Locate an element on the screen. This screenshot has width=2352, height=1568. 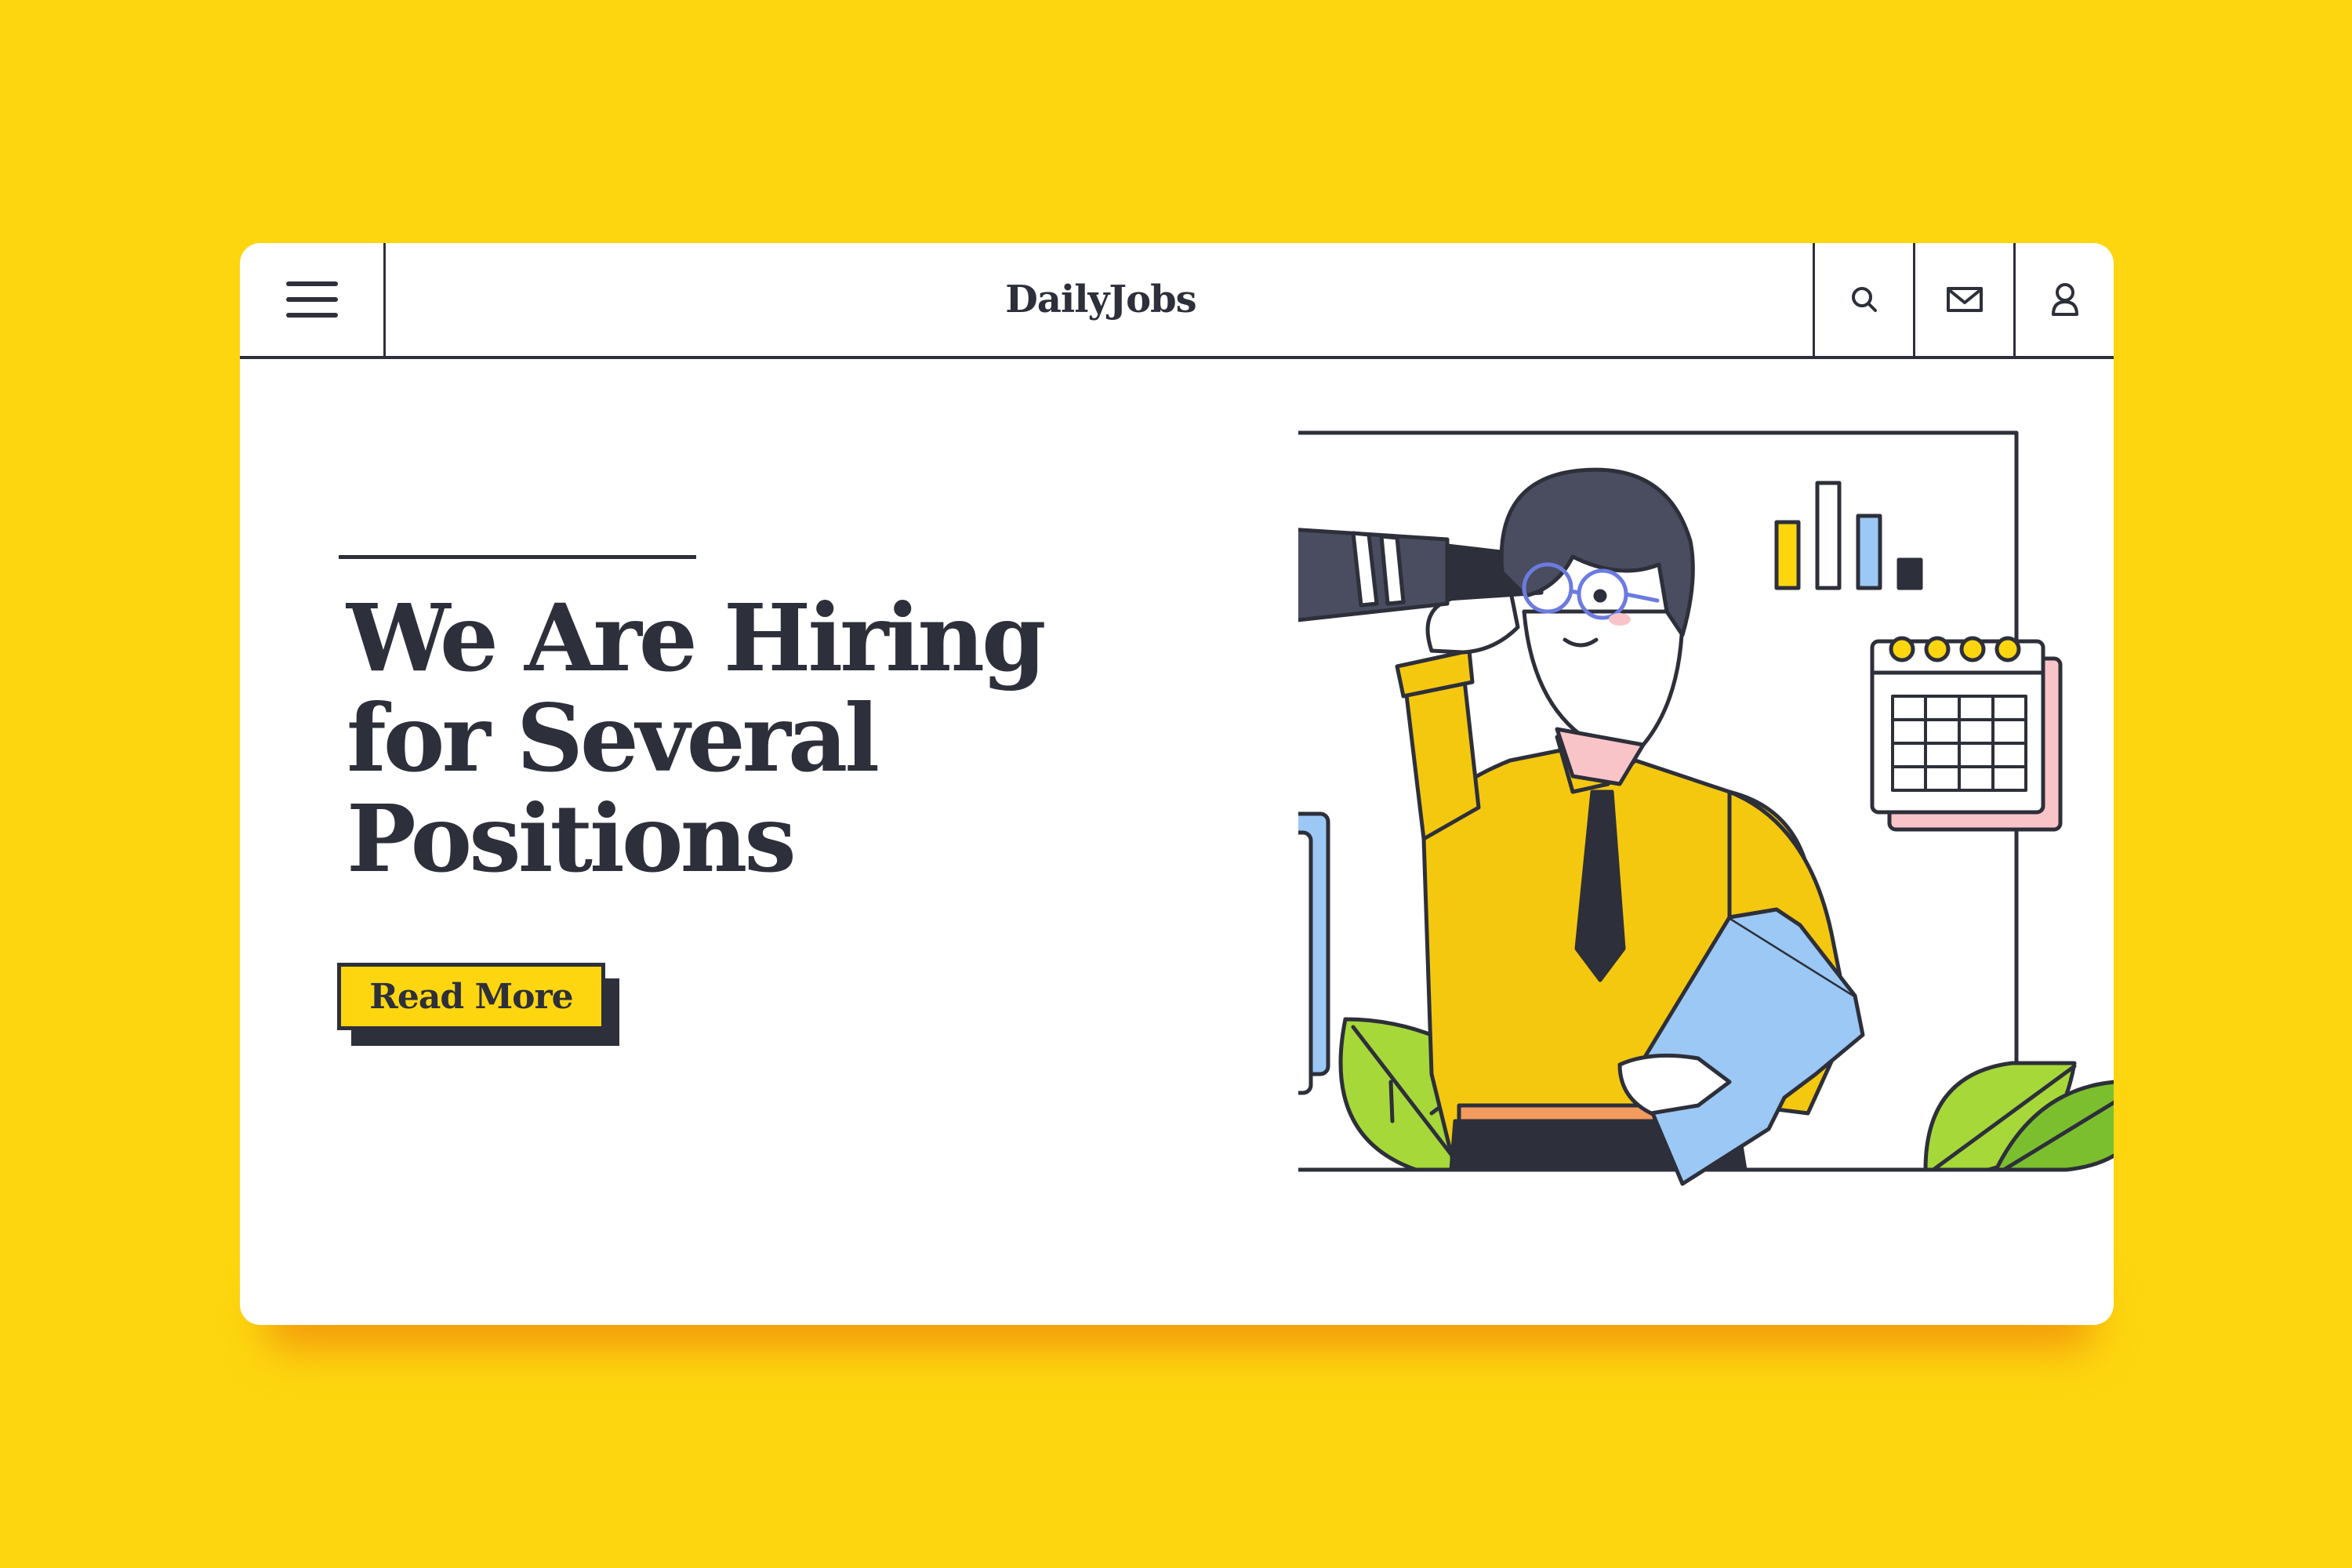
search-button is located at coordinates (1863, 299).